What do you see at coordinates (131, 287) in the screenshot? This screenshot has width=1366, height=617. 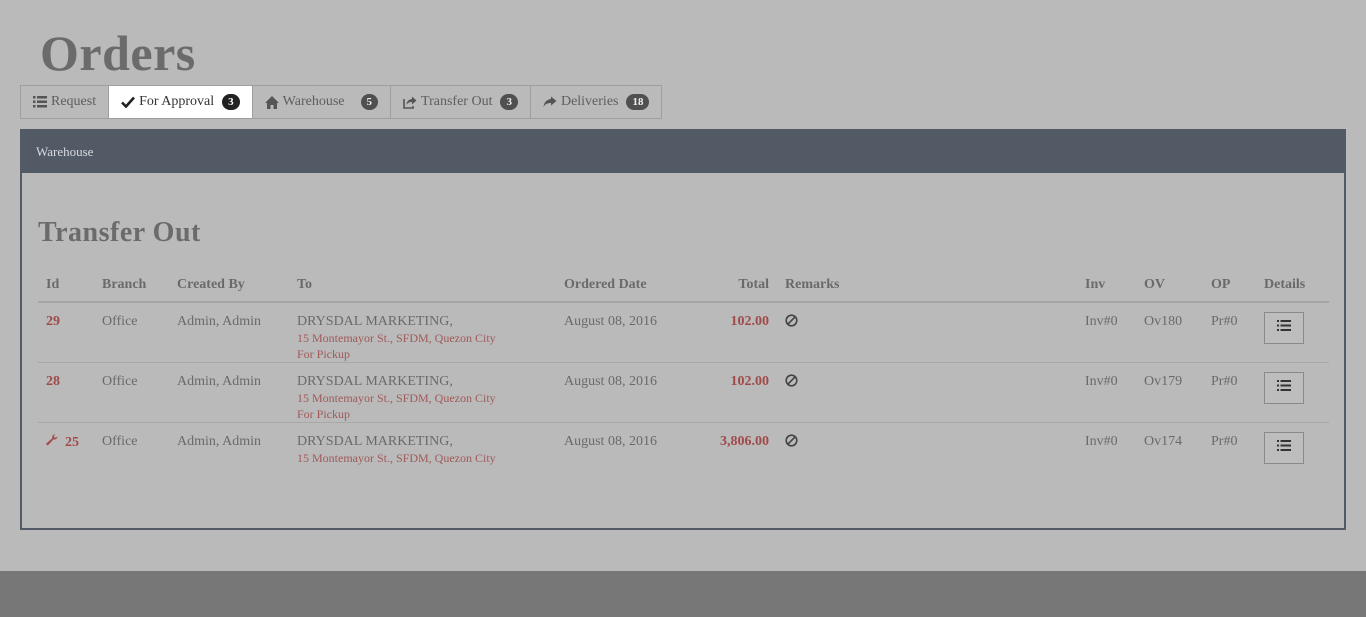 I see `column-header-branch: Branch` at bounding box center [131, 287].